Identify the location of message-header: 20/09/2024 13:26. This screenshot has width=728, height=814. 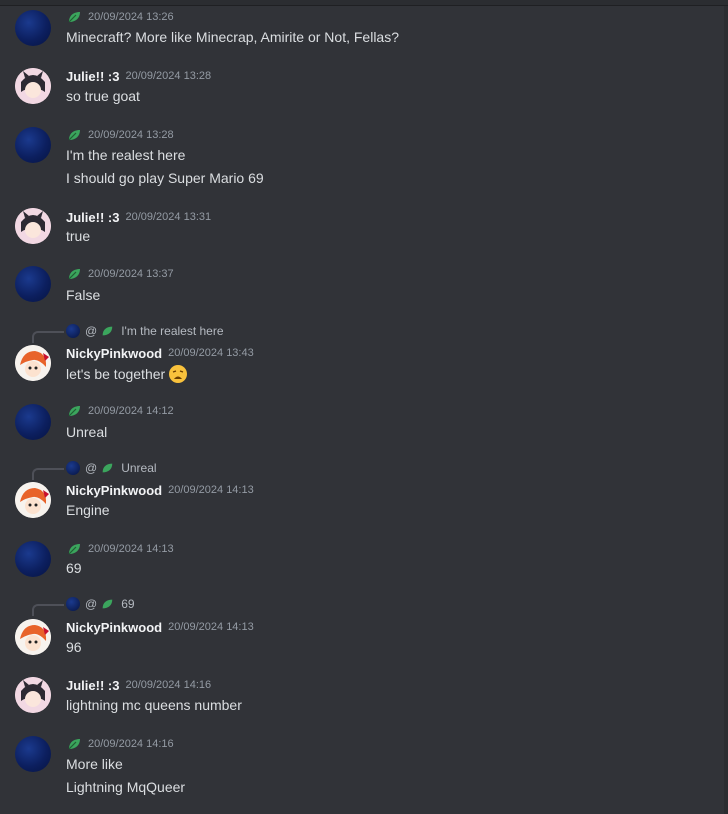
(120, 17).